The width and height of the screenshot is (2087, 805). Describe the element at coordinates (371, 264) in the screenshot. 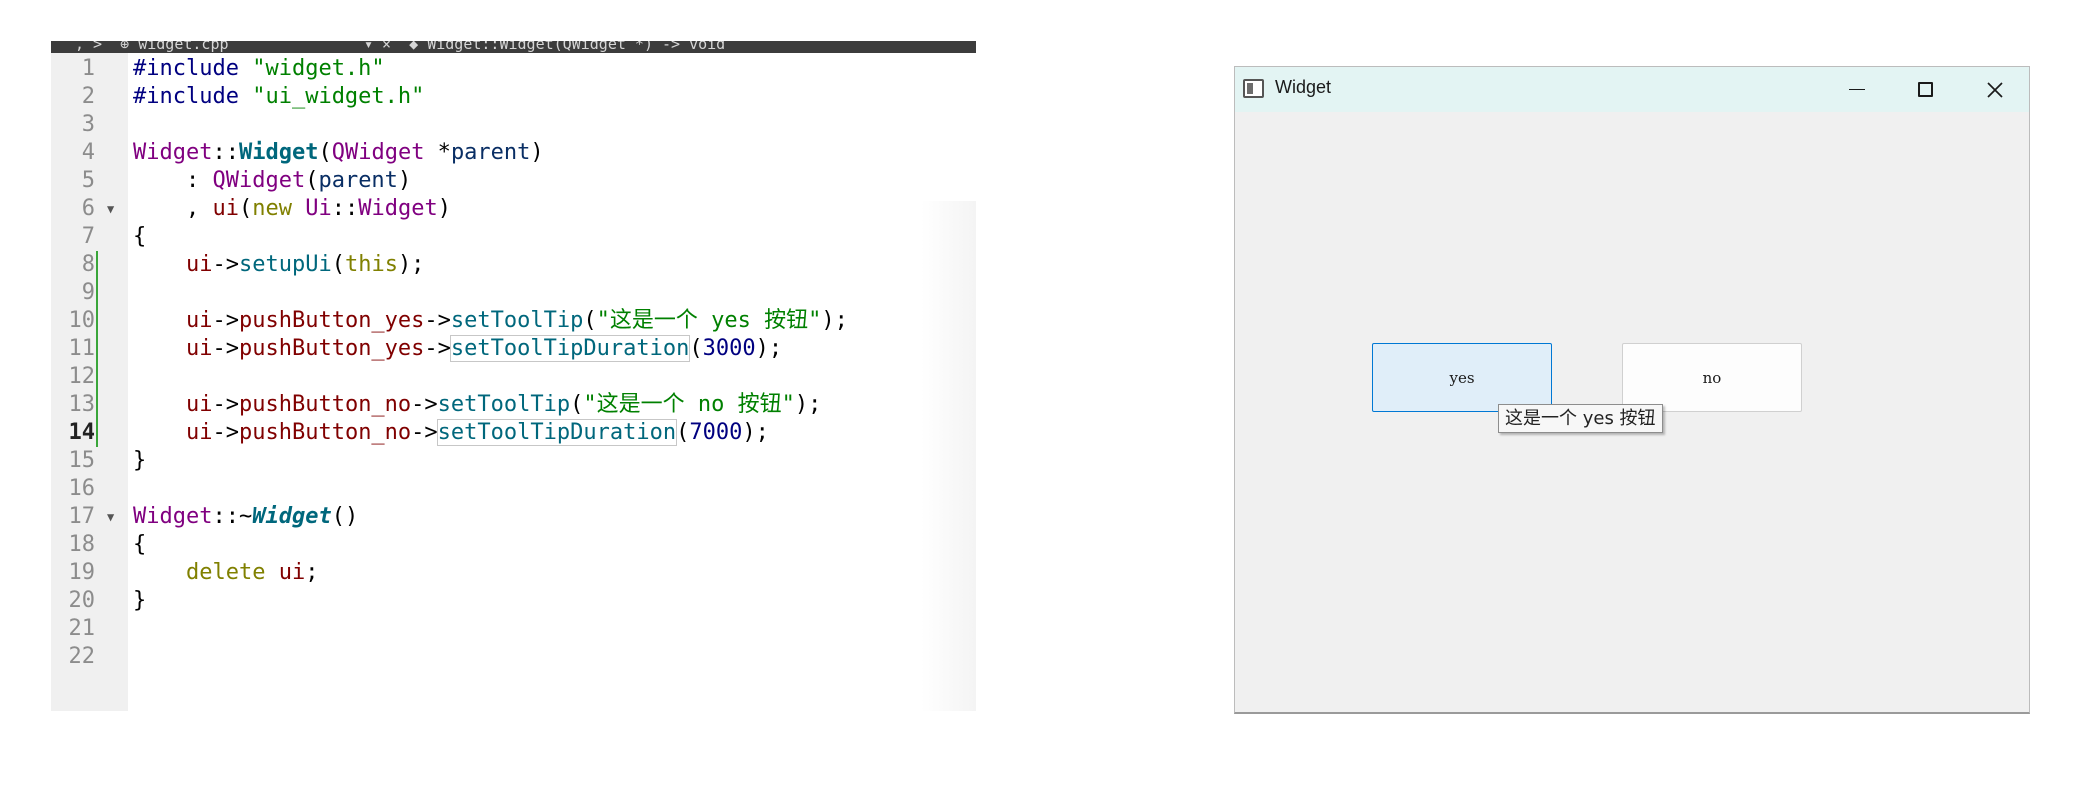

I see `code-token: this` at that location.